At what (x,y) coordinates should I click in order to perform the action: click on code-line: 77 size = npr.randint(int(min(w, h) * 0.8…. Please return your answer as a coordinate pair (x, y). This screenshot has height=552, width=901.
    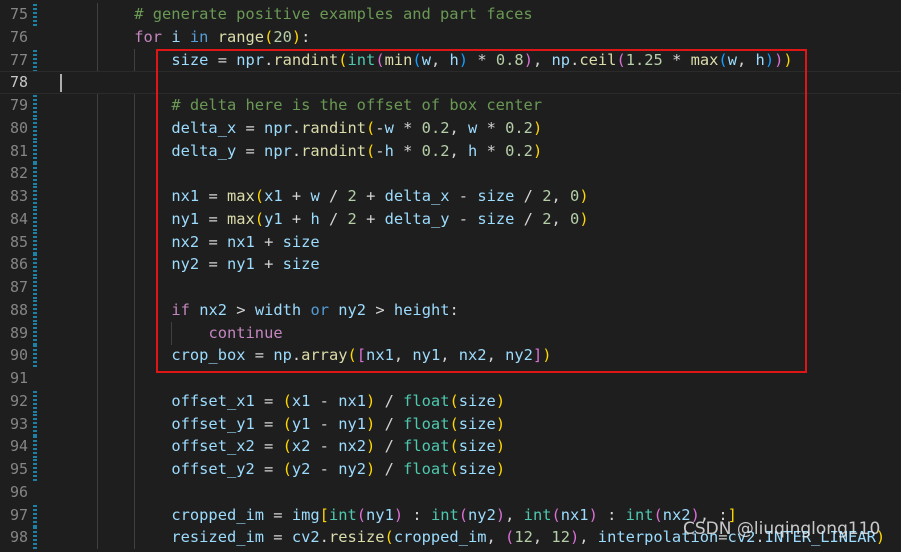
    Looking at the image, I should click on (450, 60).